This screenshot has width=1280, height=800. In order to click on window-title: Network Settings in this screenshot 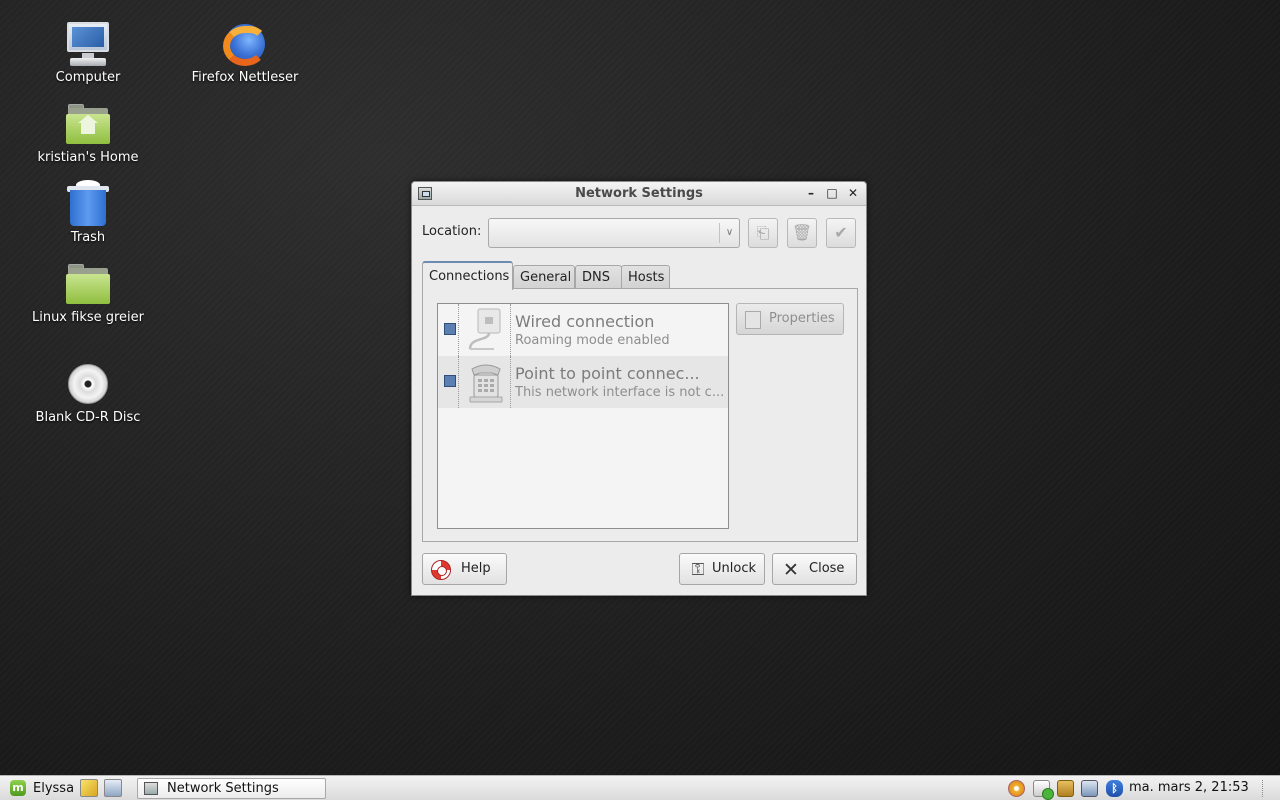, I will do `click(639, 193)`.